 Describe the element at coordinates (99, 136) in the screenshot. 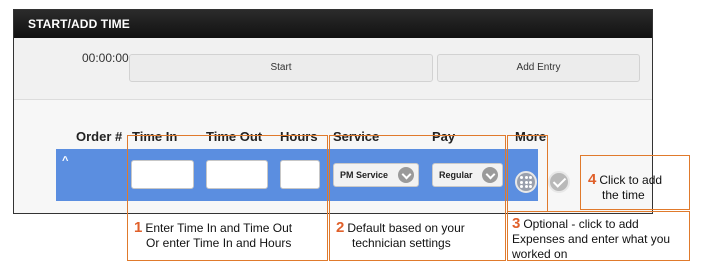

I see `column-header-order: Order #` at that location.